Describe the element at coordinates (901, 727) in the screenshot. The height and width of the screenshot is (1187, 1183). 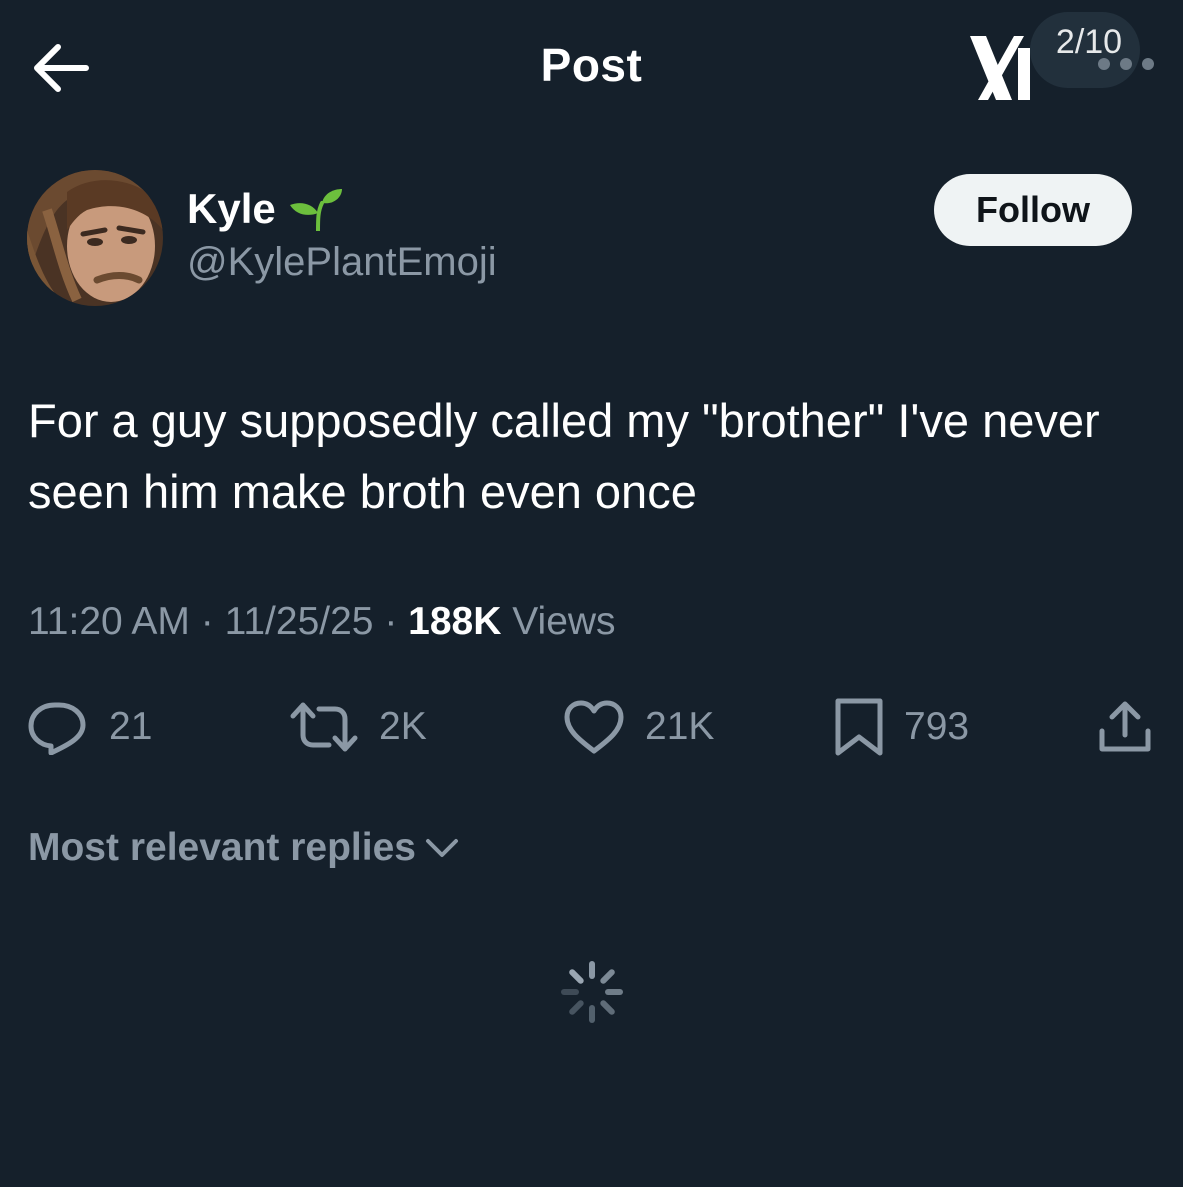
I see `bookmark-button: 793` at that location.